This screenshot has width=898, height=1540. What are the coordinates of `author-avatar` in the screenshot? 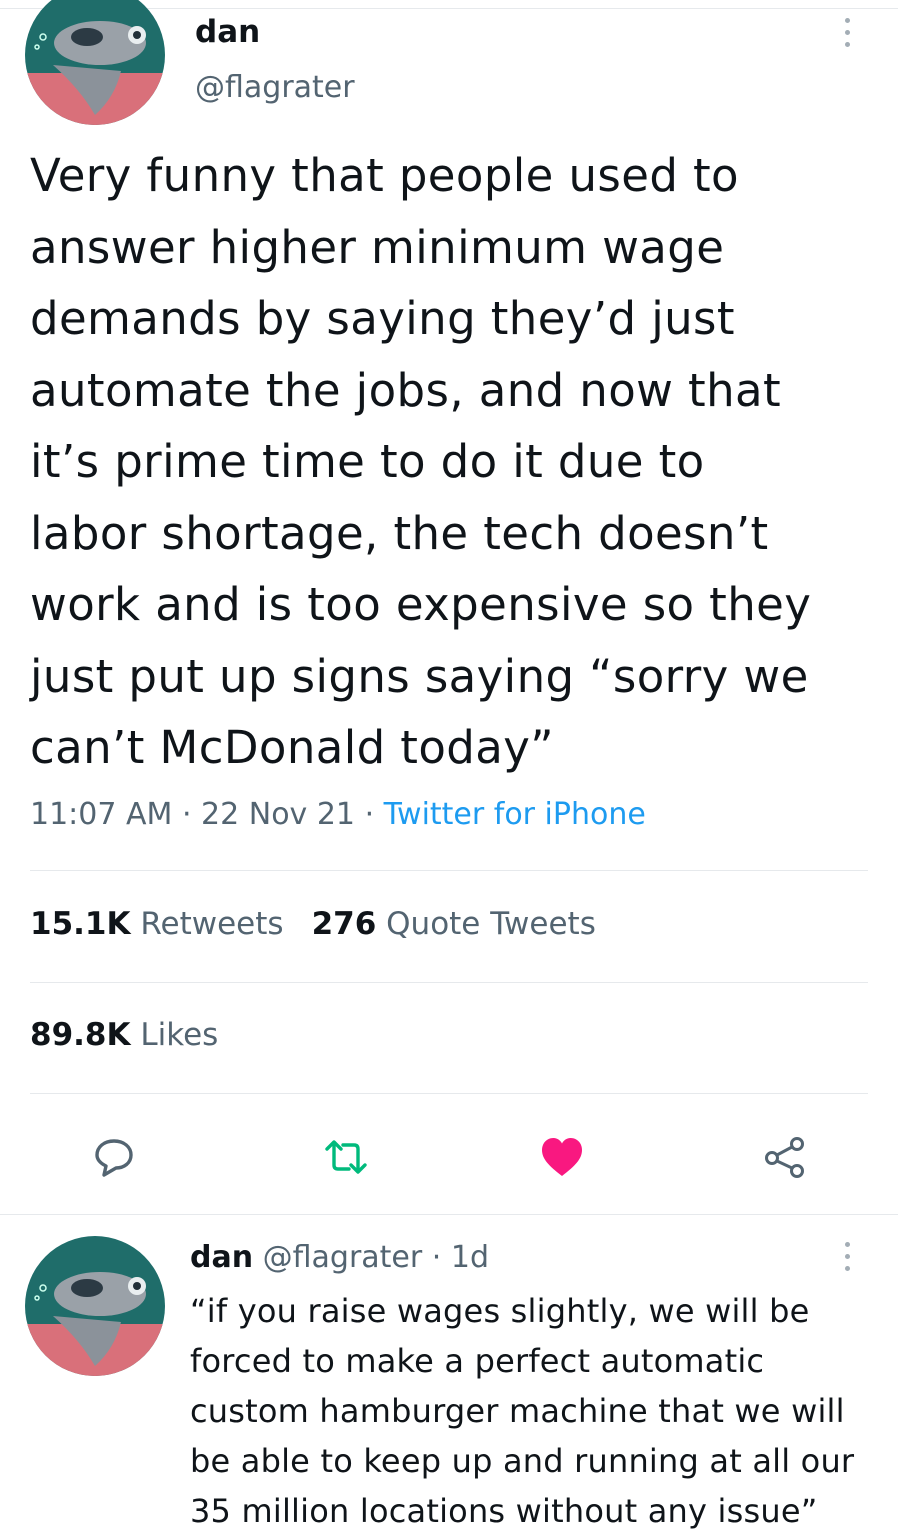 It's located at (95, 62).